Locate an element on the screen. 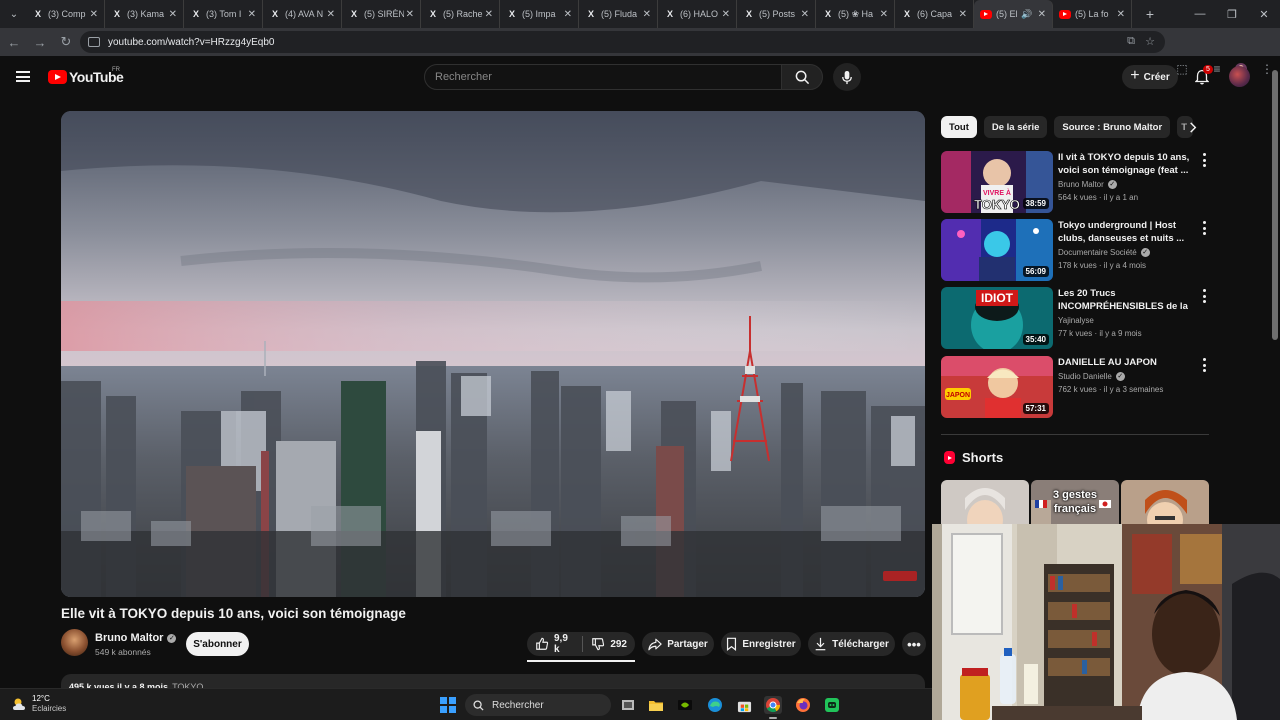  chips-next-button is located at coordinates (1193, 127).